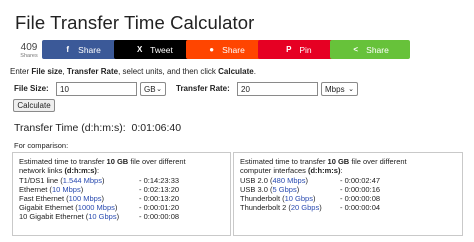 The height and width of the screenshot is (242, 474). I want to click on list-item: USB 3.0 (5 Gbps) - 0:00:00:16, so click(348, 189).